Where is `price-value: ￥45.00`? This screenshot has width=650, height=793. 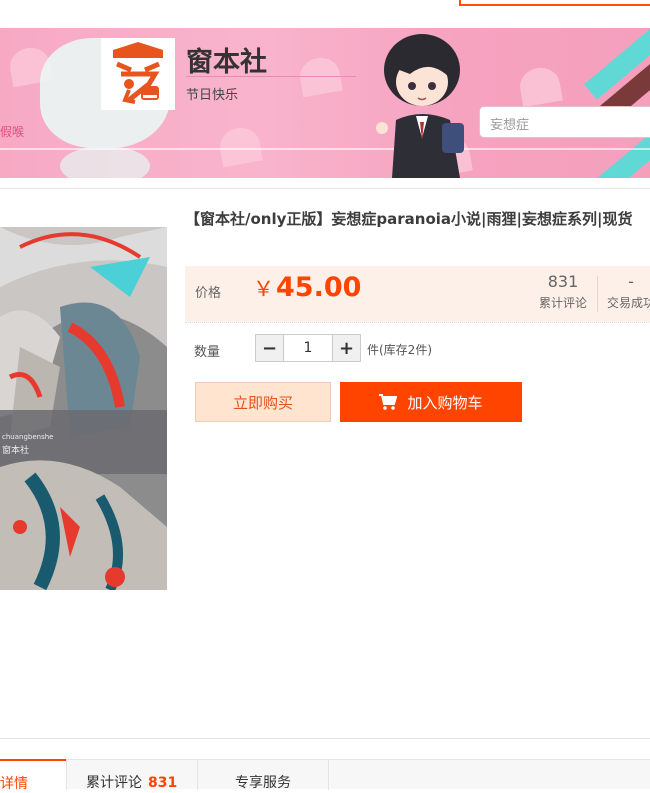 price-value: ￥45.00 is located at coordinates (307, 287).